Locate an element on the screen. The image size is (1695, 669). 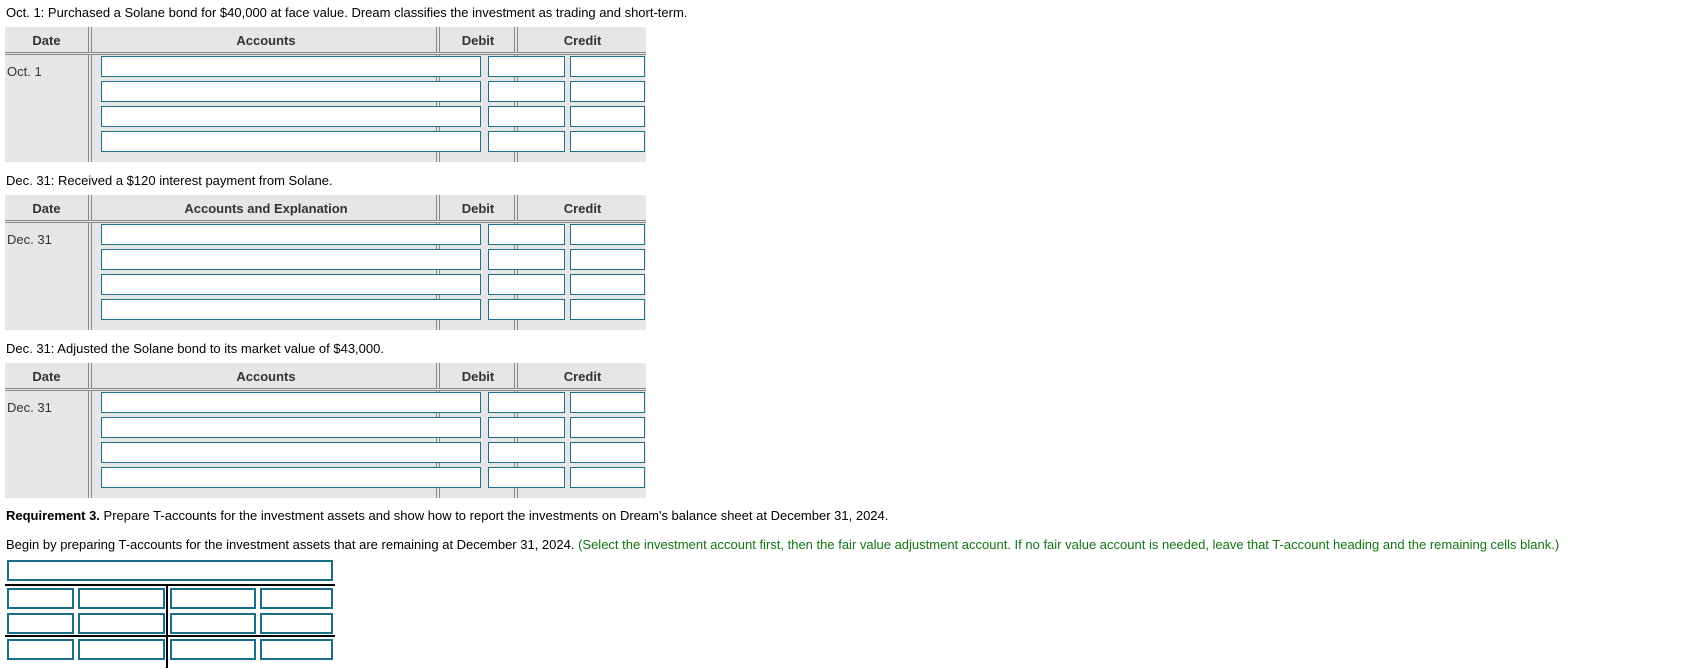
t-account-horizontal-line is located at coordinates (170, 585).